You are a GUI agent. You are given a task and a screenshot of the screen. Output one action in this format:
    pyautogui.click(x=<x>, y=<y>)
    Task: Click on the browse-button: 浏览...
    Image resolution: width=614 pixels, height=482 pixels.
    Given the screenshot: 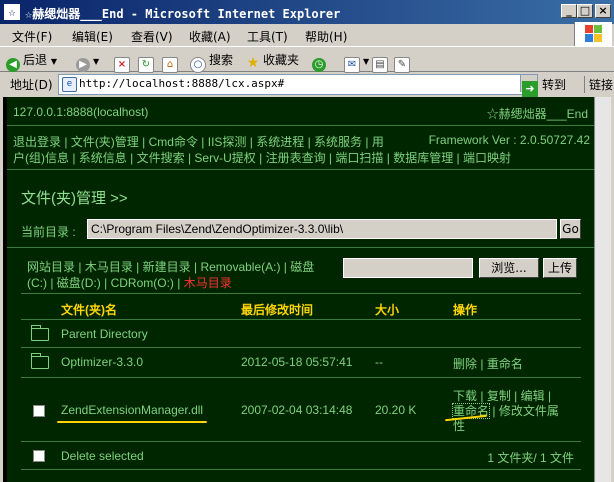 What is the action you would take?
    pyautogui.click(x=509, y=268)
    